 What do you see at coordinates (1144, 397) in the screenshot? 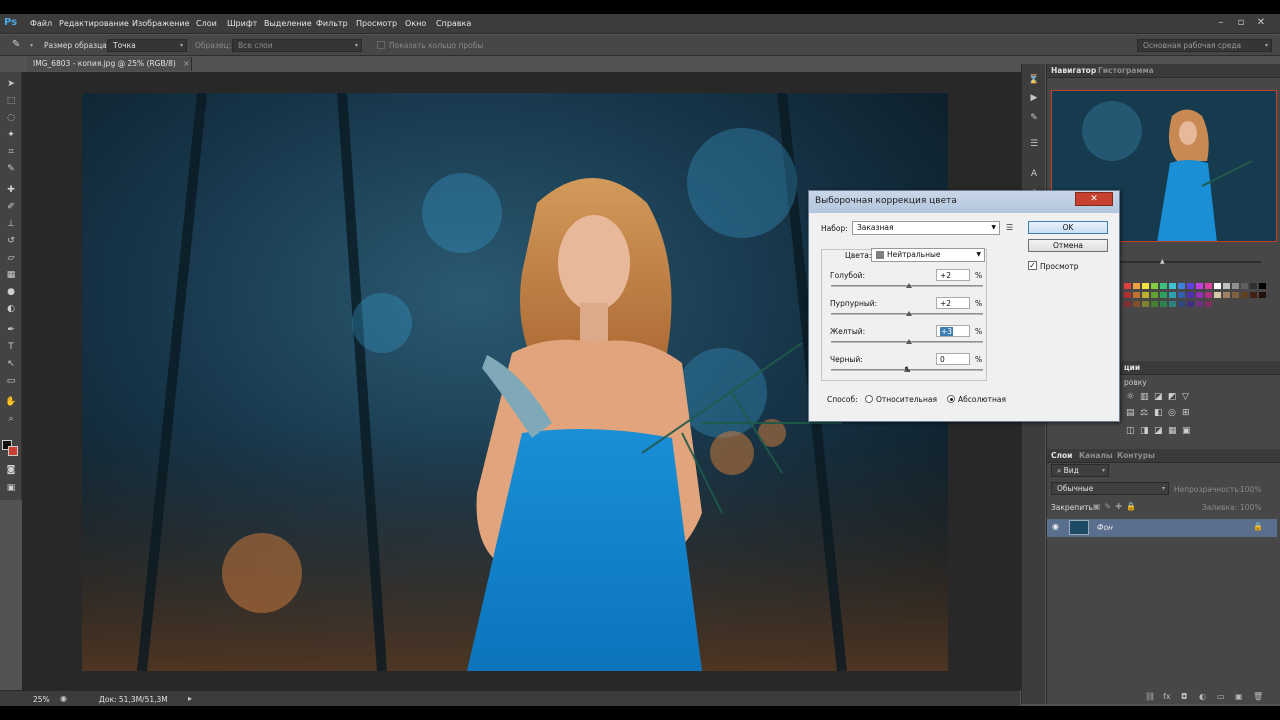
I see `levels-icon: ▥` at bounding box center [1144, 397].